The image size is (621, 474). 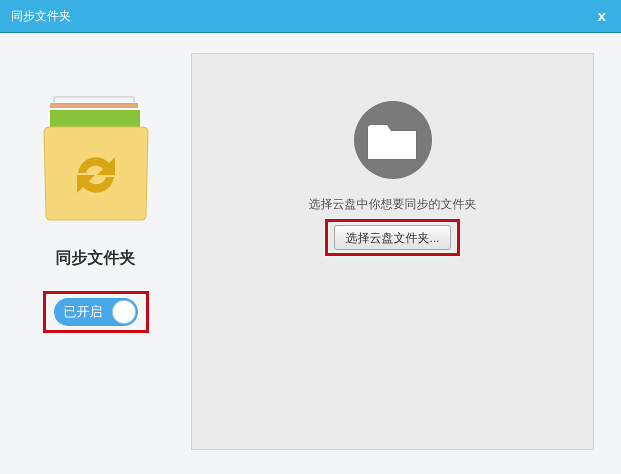 What do you see at coordinates (602, 16) in the screenshot?
I see `close-button: x` at bounding box center [602, 16].